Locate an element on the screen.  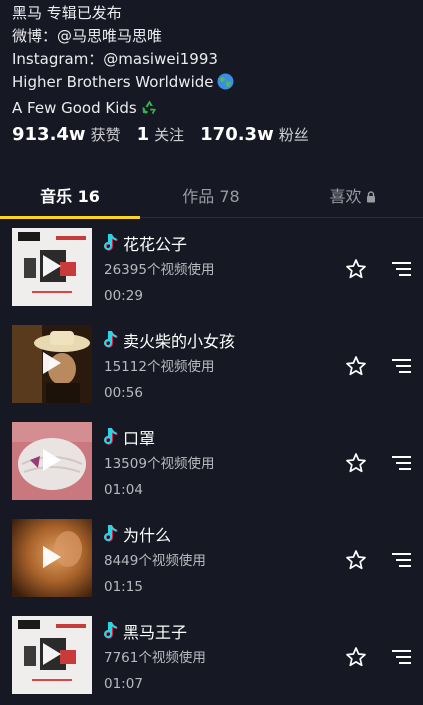
track-duration: 01:15 is located at coordinates (123, 587).